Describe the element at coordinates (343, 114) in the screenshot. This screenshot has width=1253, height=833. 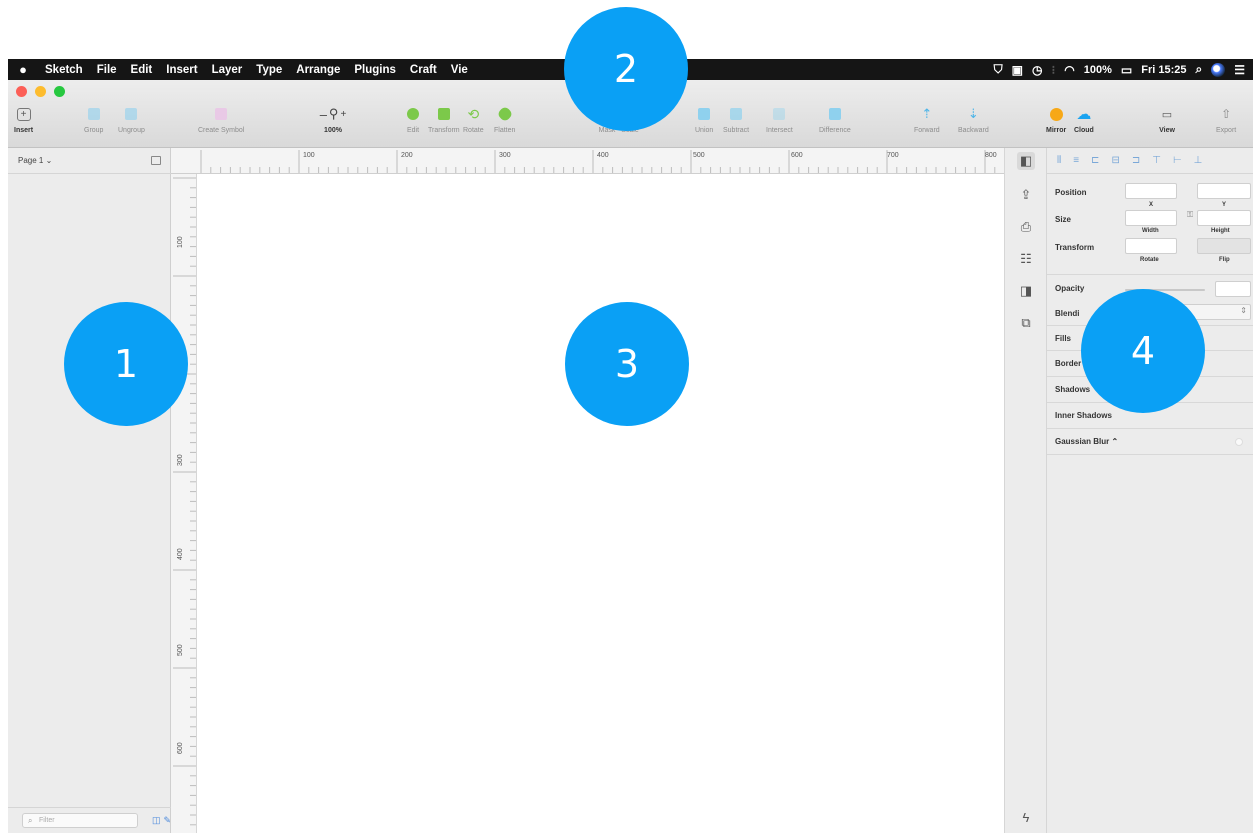
I see `zoom-in-button: +` at that location.